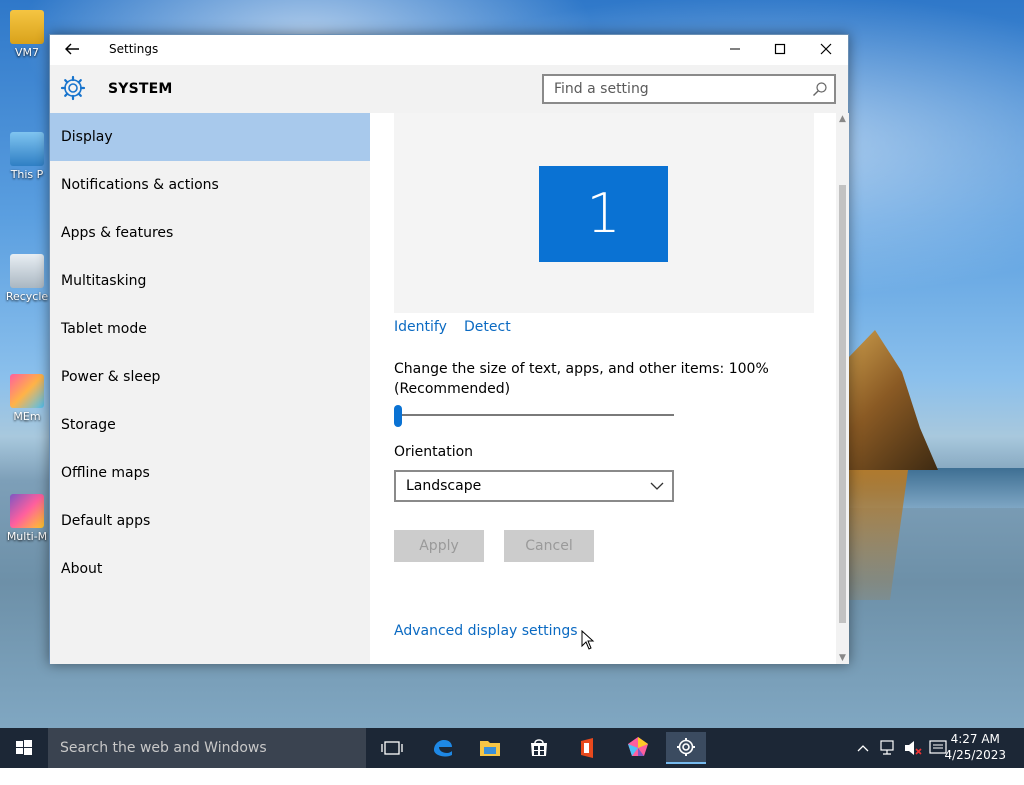 This screenshot has height=785, width=1024. Describe the element at coordinates (27, 391) in the screenshot. I see `memu-icon` at that location.